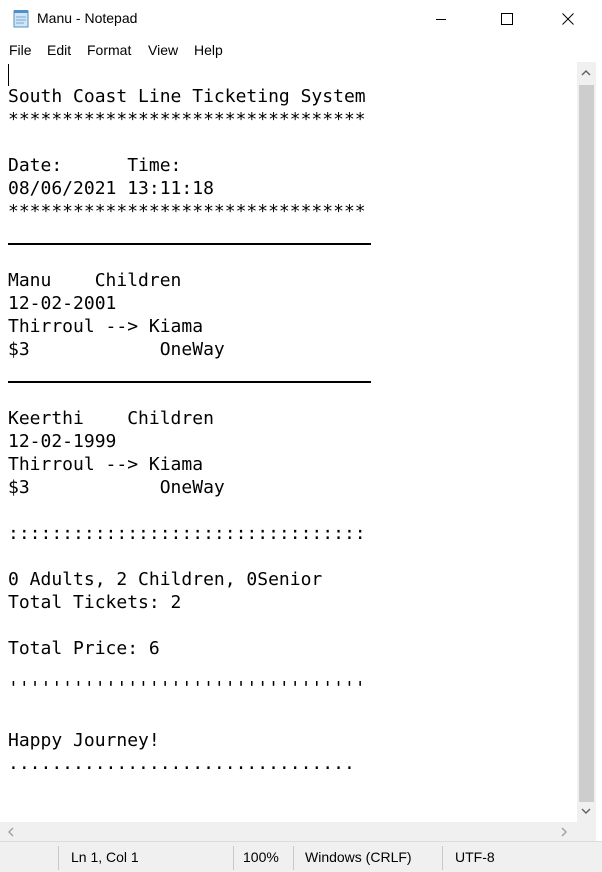 The width and height of the screenshot is (602, 872). What do you see at coordinates (586, 73) in the screenshot?
I see `scroll-up-icon` at bounding box center [586, 73].